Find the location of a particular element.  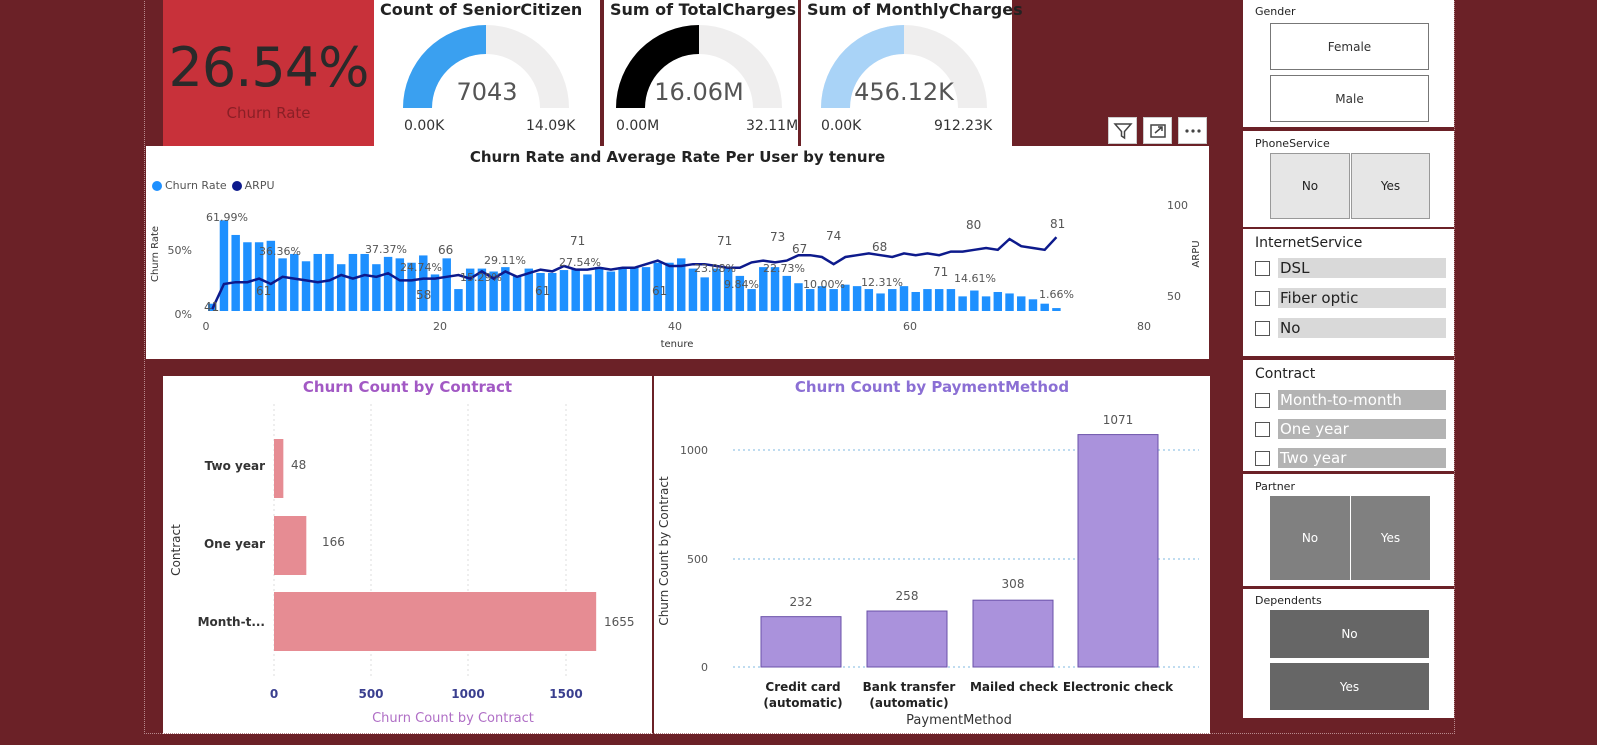

filter-icon is located at coordinates (1122, 130).